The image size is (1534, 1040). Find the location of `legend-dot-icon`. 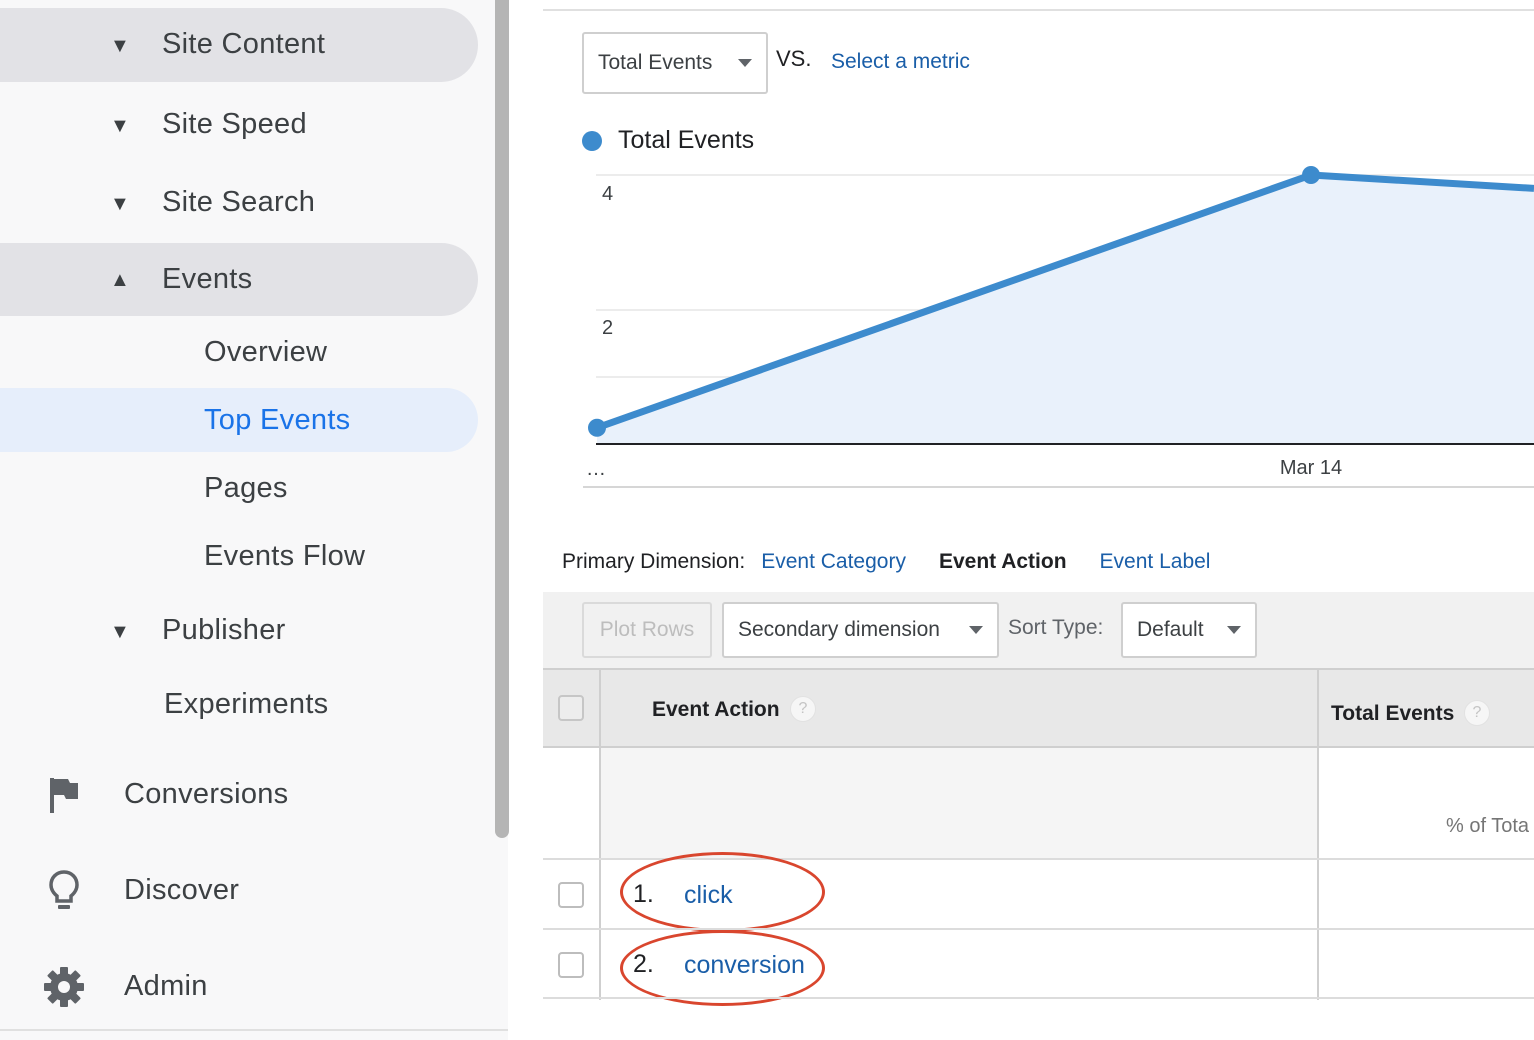

legend-dot-icon is located at coordinates (592, 141).